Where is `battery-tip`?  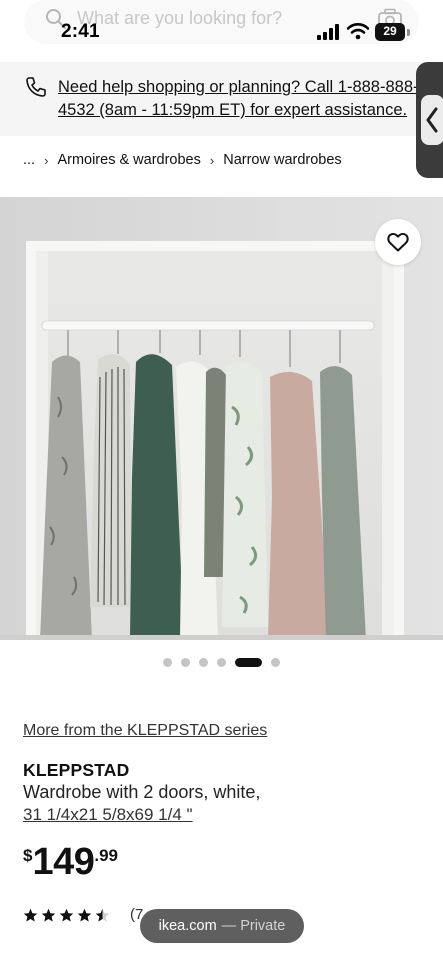
battery-tip is located at coordinates (408, 32).